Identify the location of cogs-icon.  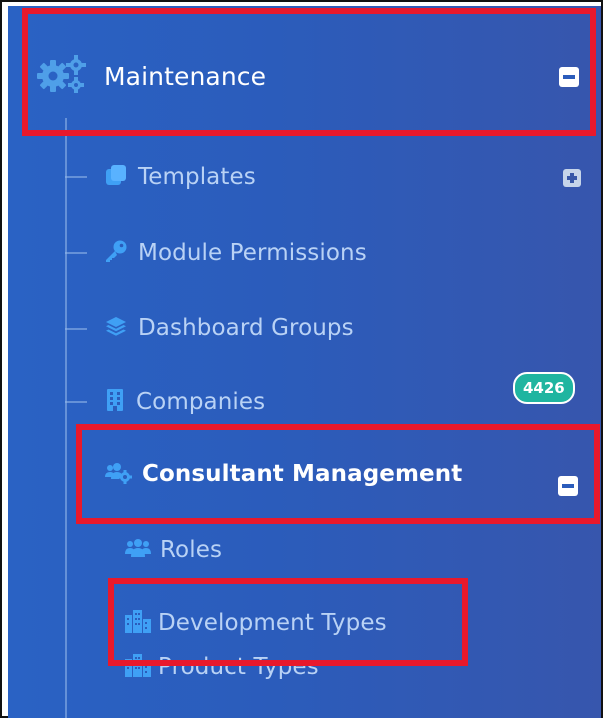
(62, 76).